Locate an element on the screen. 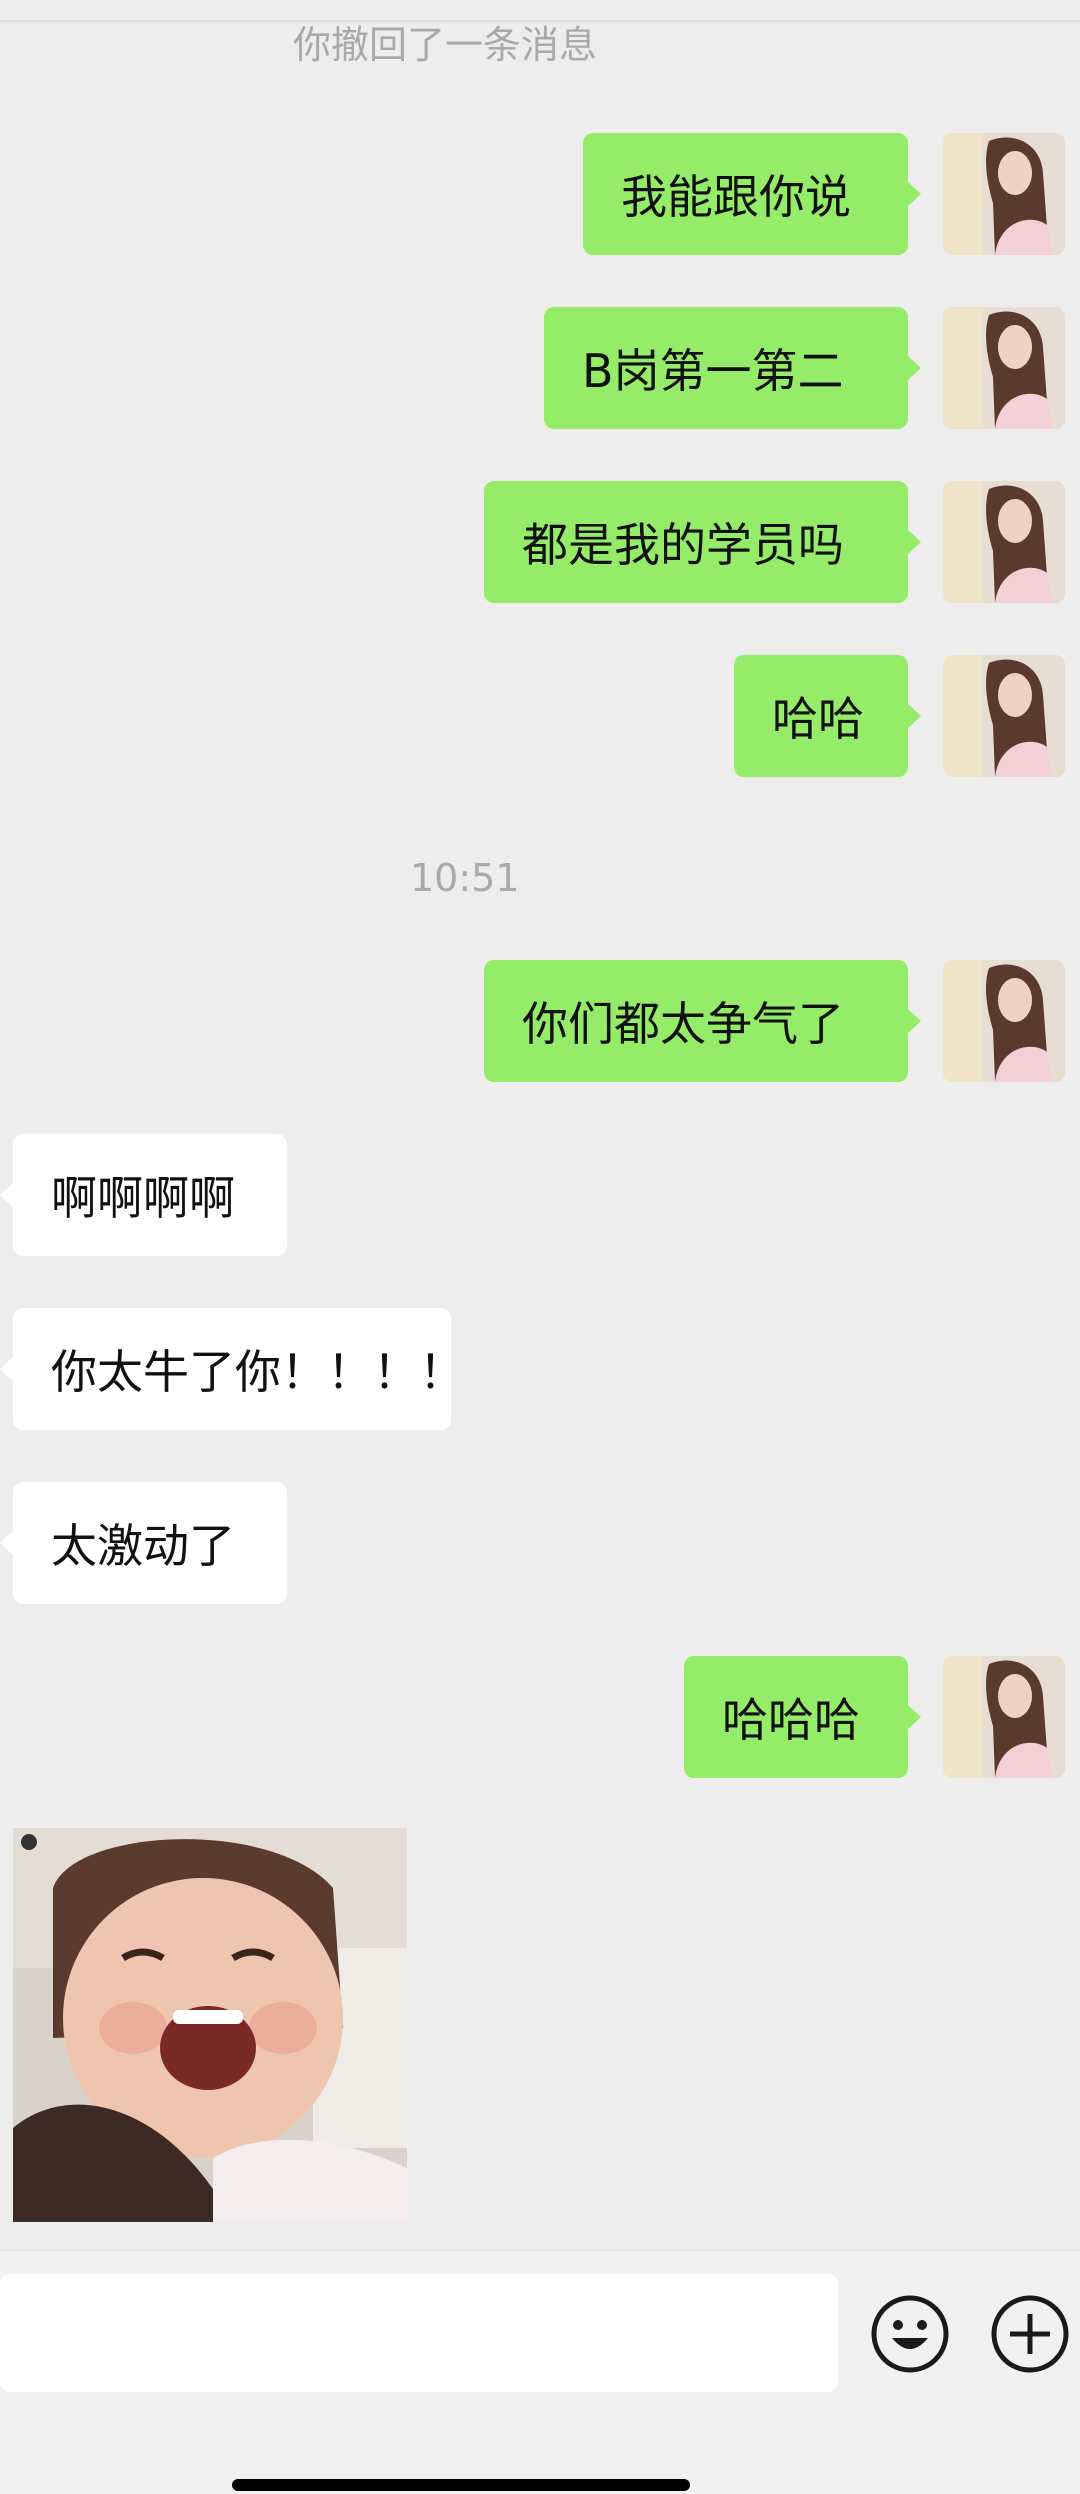 This screenshot has height=2494, width=1080. laughing-baby-sticker is located at coordinates (210, 2025).